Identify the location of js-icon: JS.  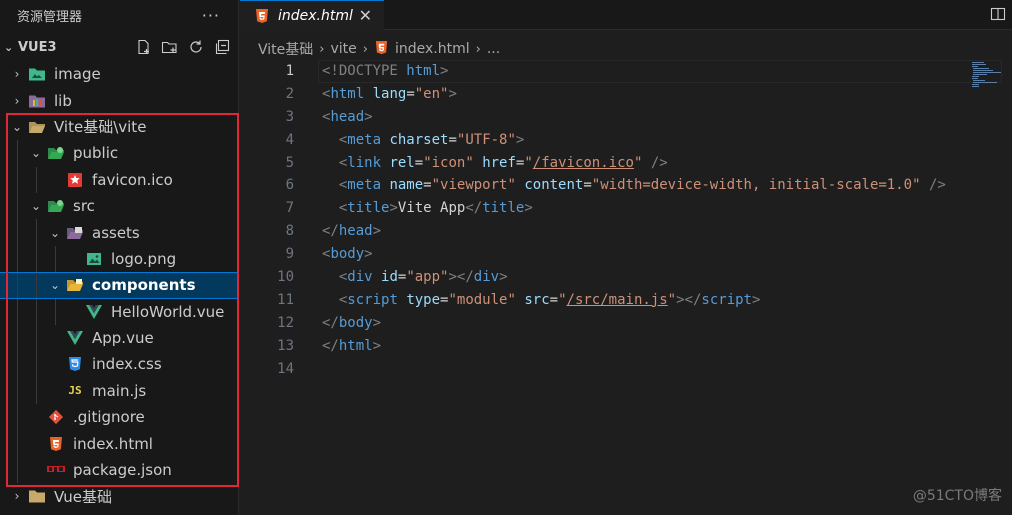
(75, 391).